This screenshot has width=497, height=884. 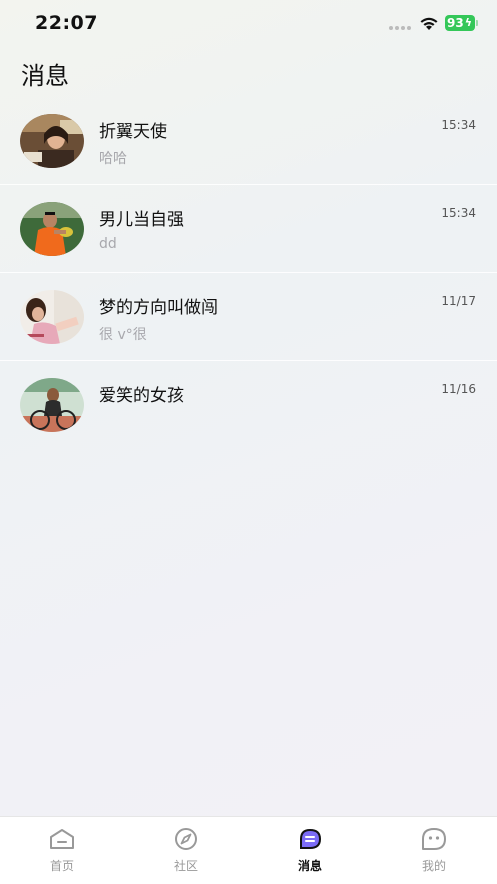 I want to click on message-preview: dd, so click(x=108, y=244).